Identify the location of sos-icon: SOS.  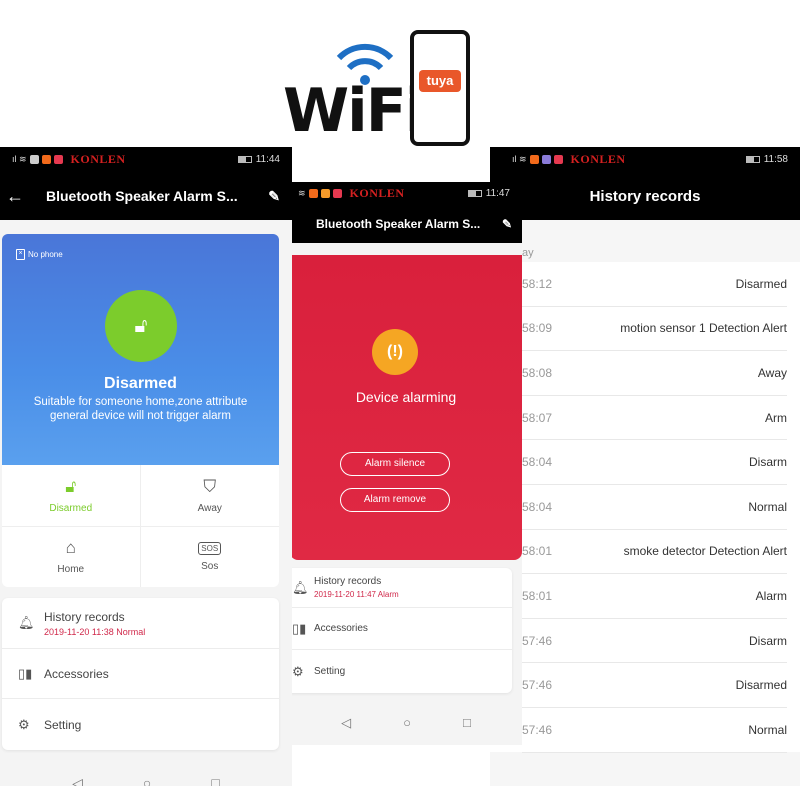
(210, 548).